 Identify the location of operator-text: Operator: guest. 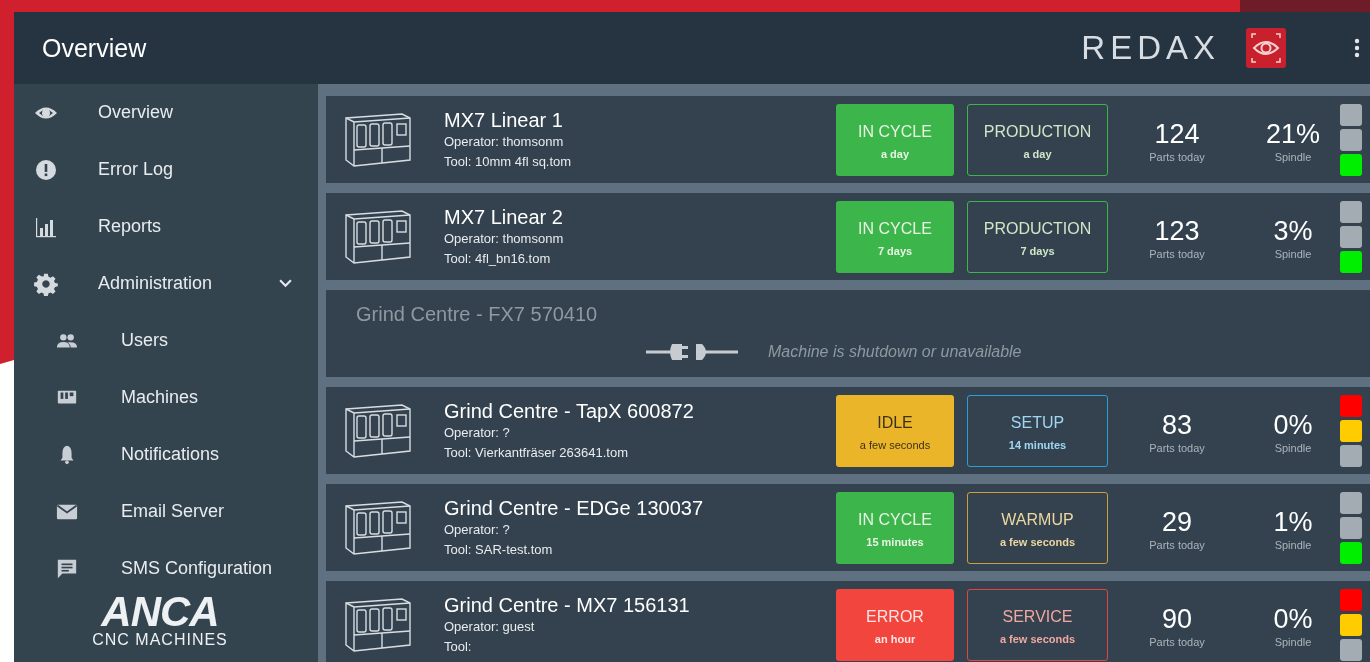
(490, 626).